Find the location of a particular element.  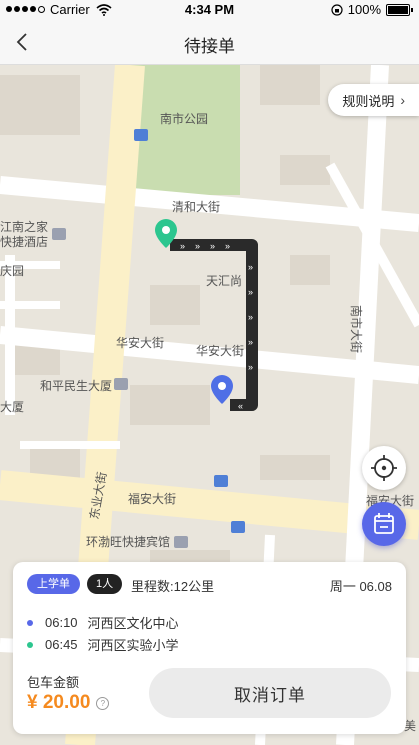

map-label-poi: 天汇尚 is located at coordinates (224, 281).